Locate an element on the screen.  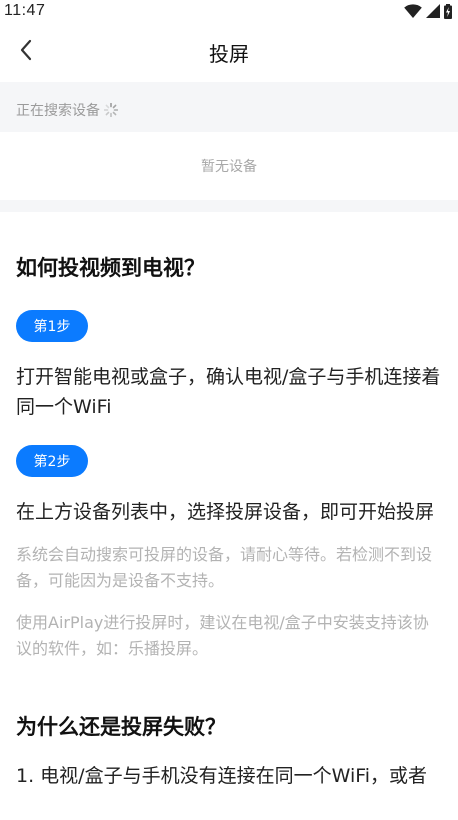
status-time: 11:47 is located at coordinates (25, 10).